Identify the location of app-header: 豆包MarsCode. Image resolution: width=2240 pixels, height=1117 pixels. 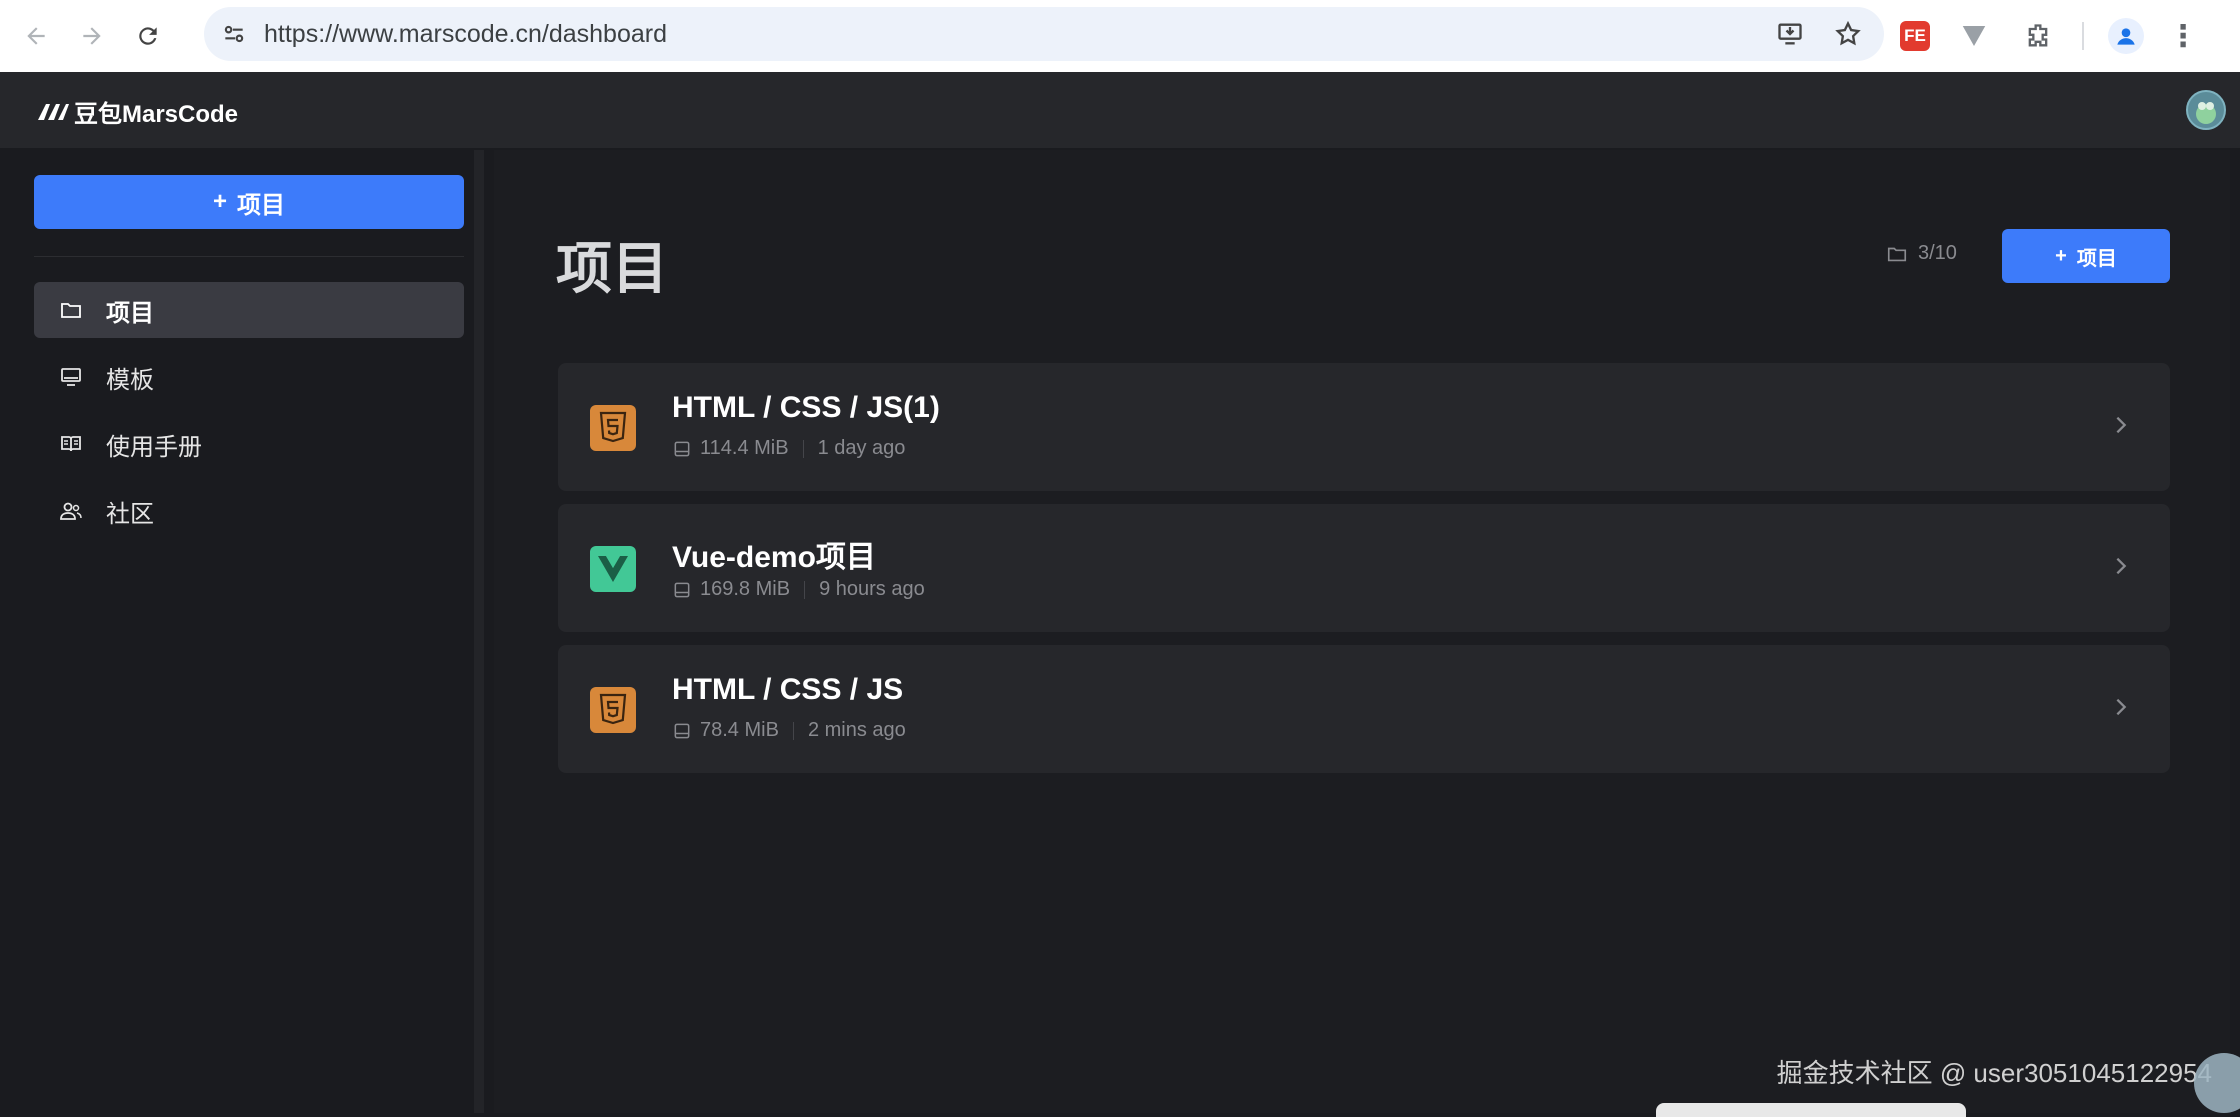
(1120, 110).